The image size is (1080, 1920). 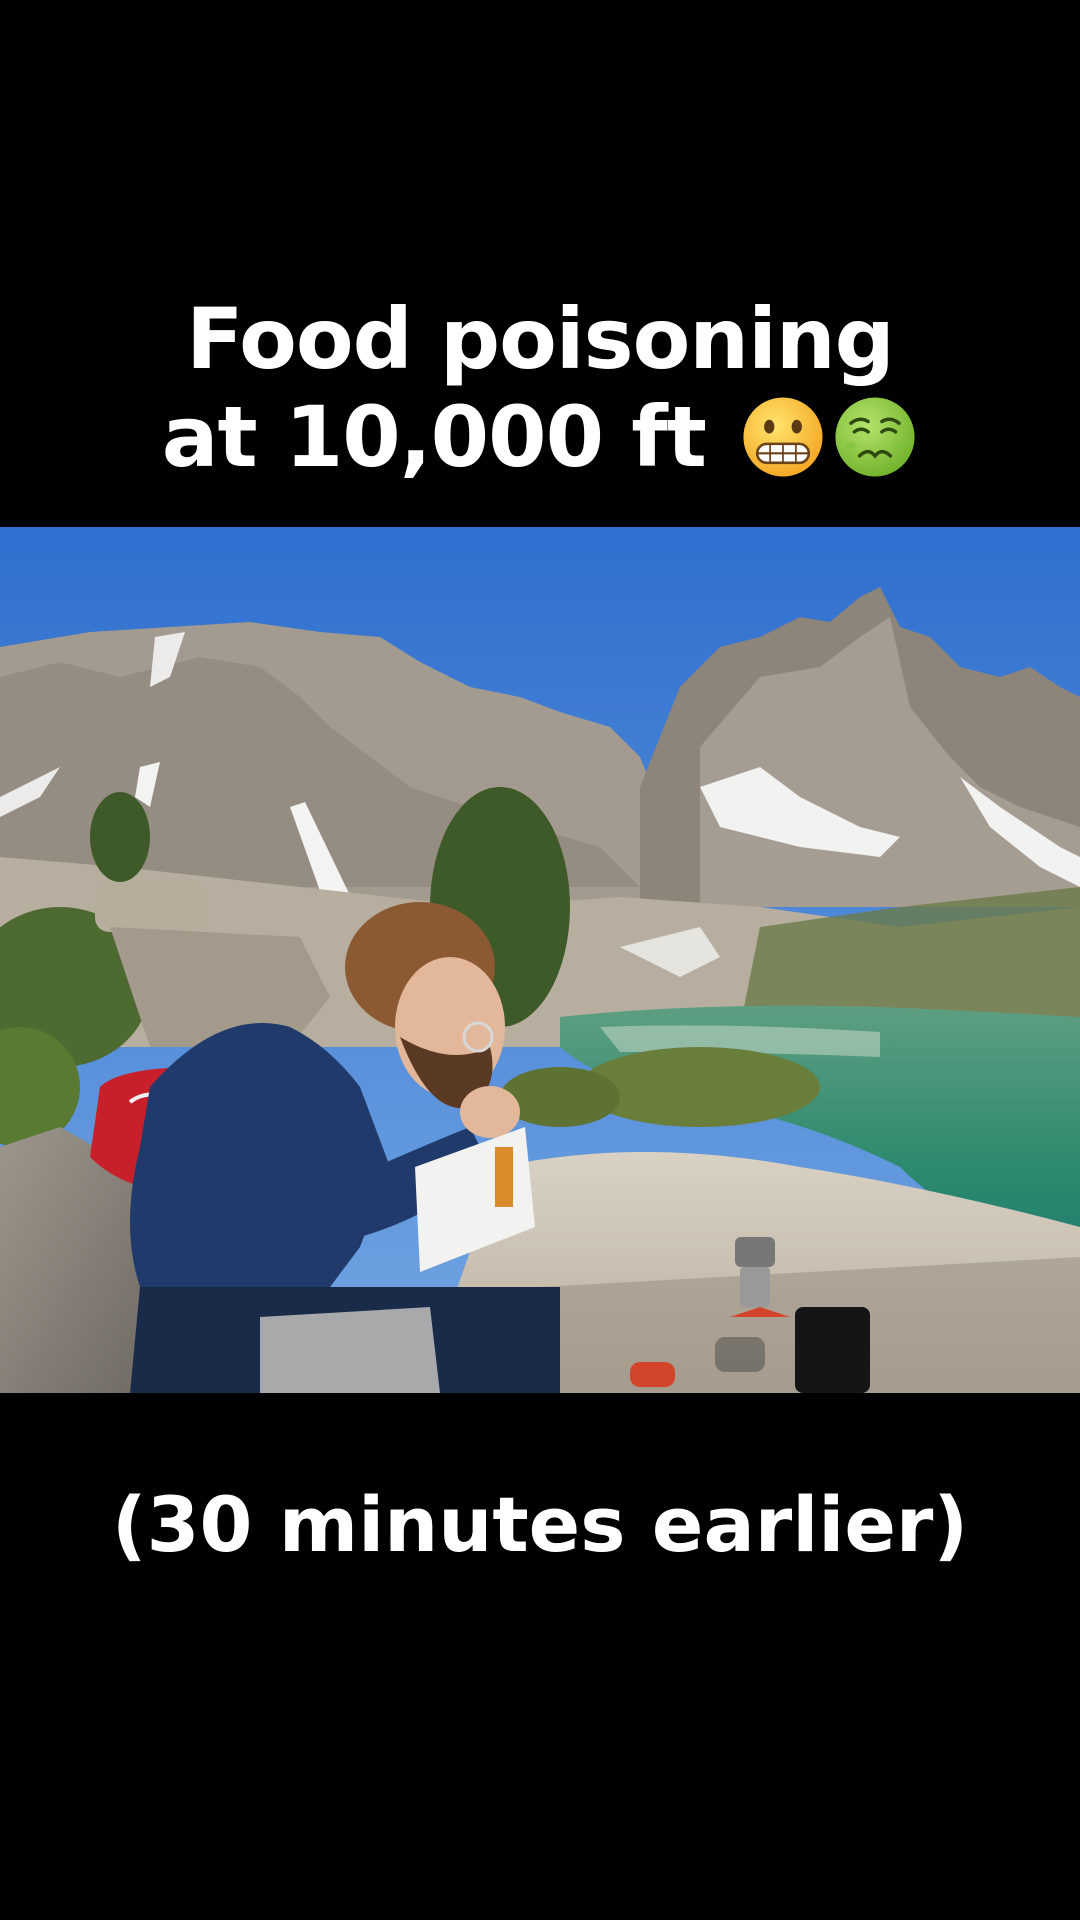 I want to click on headline-line-2: at 10,000 ft, so click(x=540, y=437).